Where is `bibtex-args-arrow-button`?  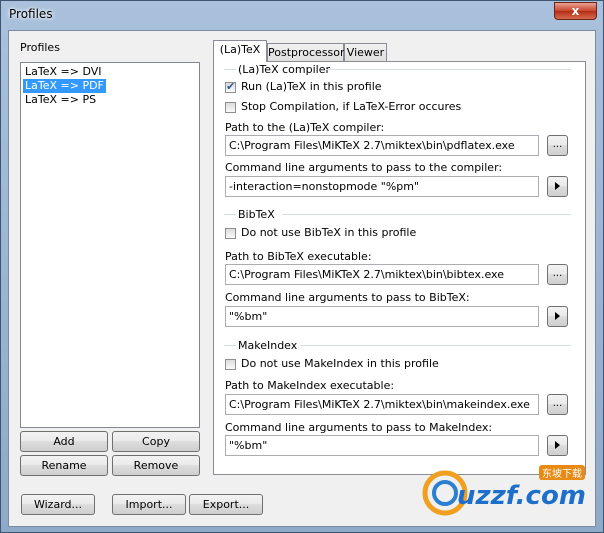 bibtex-args-arrow-button is located at coordinates (557, 316).